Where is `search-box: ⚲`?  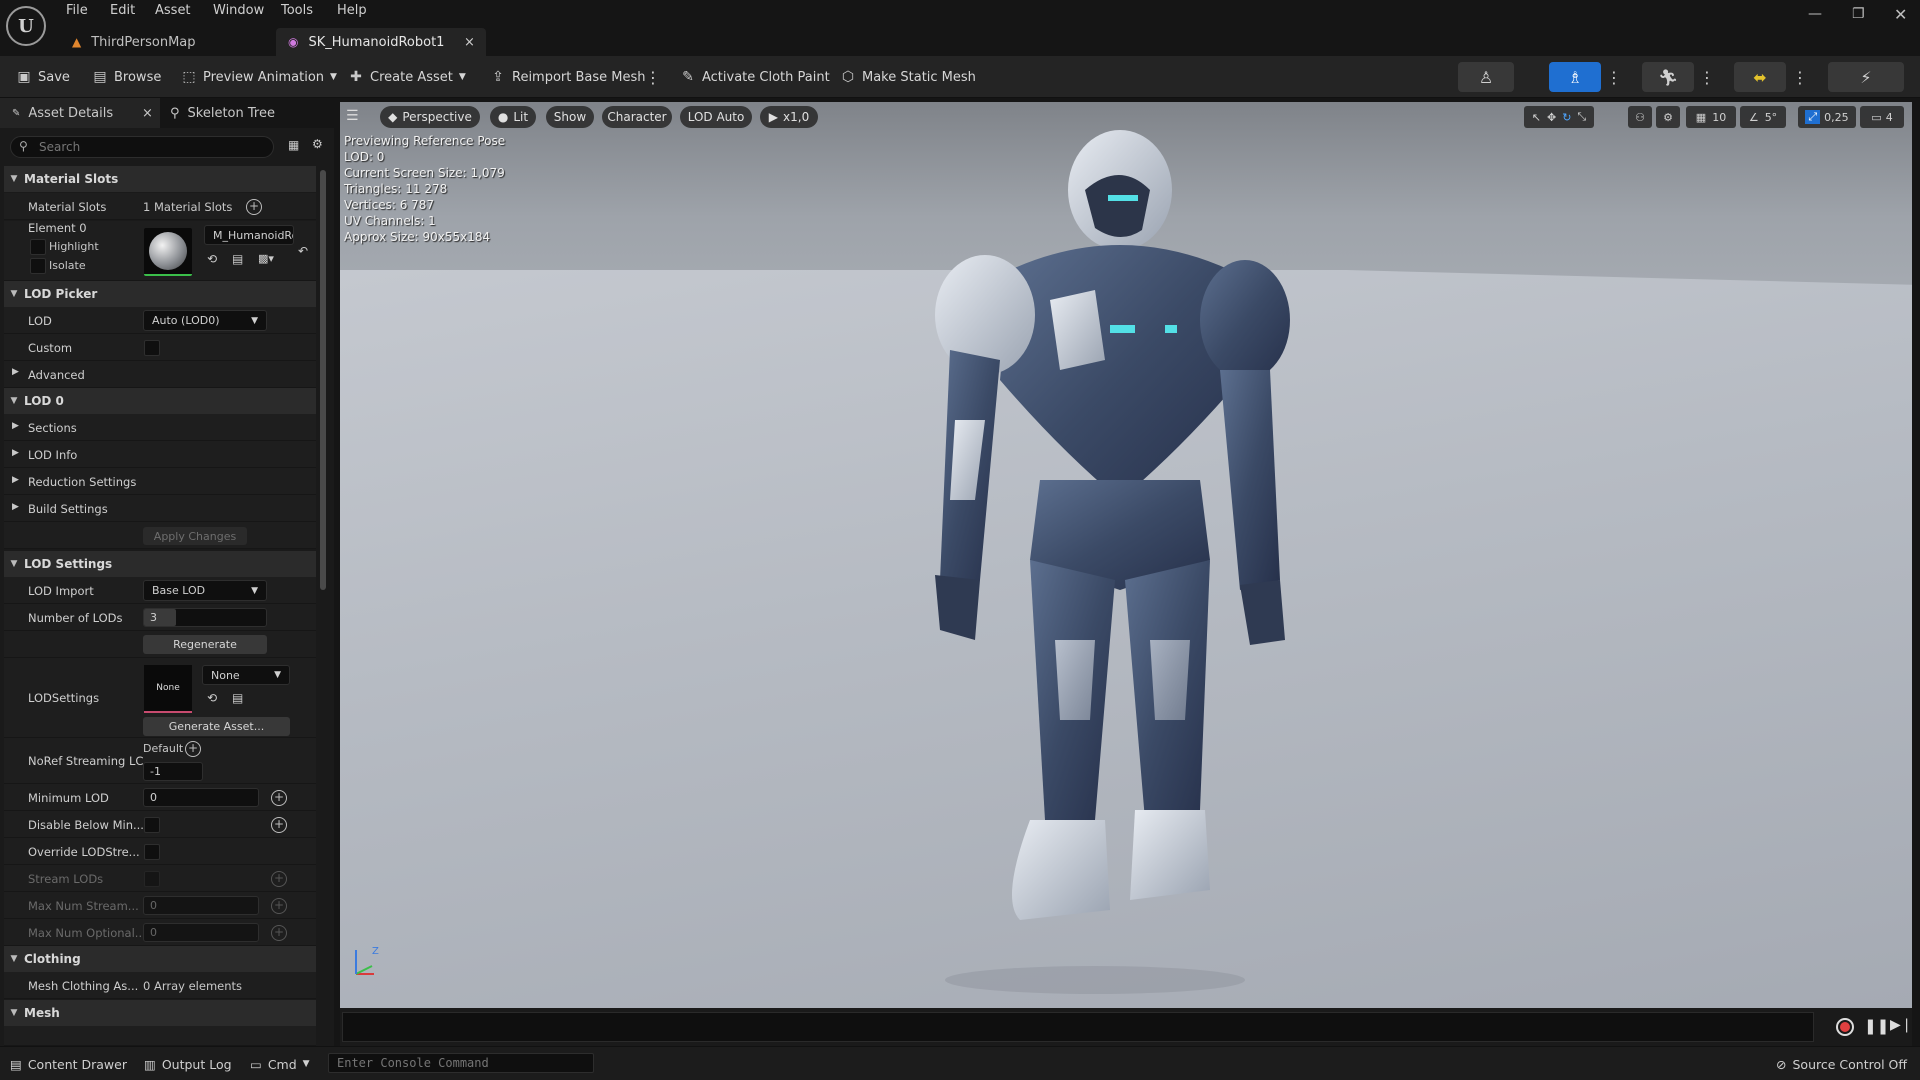
search-box: ⚲ is located at coordinates (142, 147).